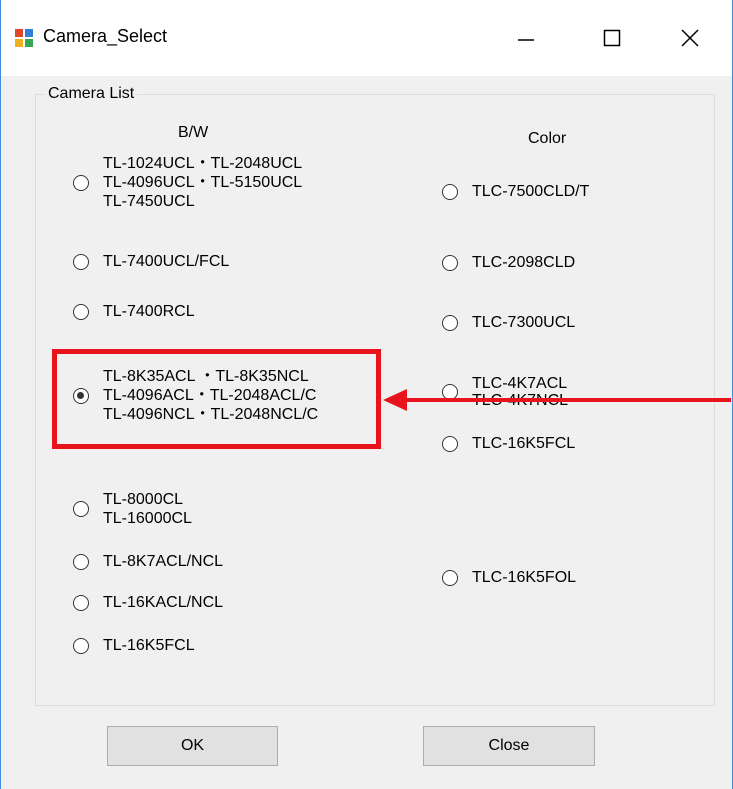  What do you see at coordinates (91, 94) in the screenshot?
I see `camera-list-label: Camera List` at bounding box center [91, 94].